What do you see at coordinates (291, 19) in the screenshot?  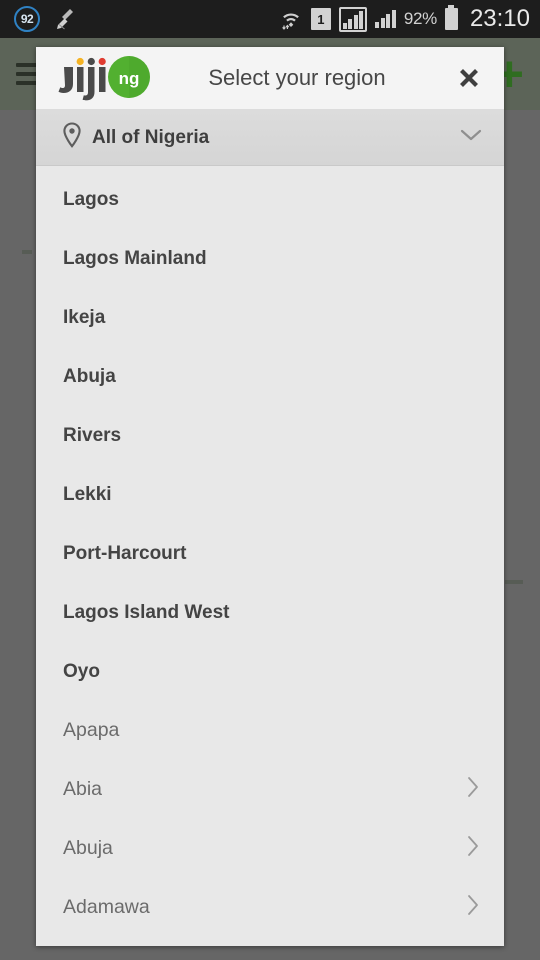 I see `wifi-icon` at bounding box center [291, 19].